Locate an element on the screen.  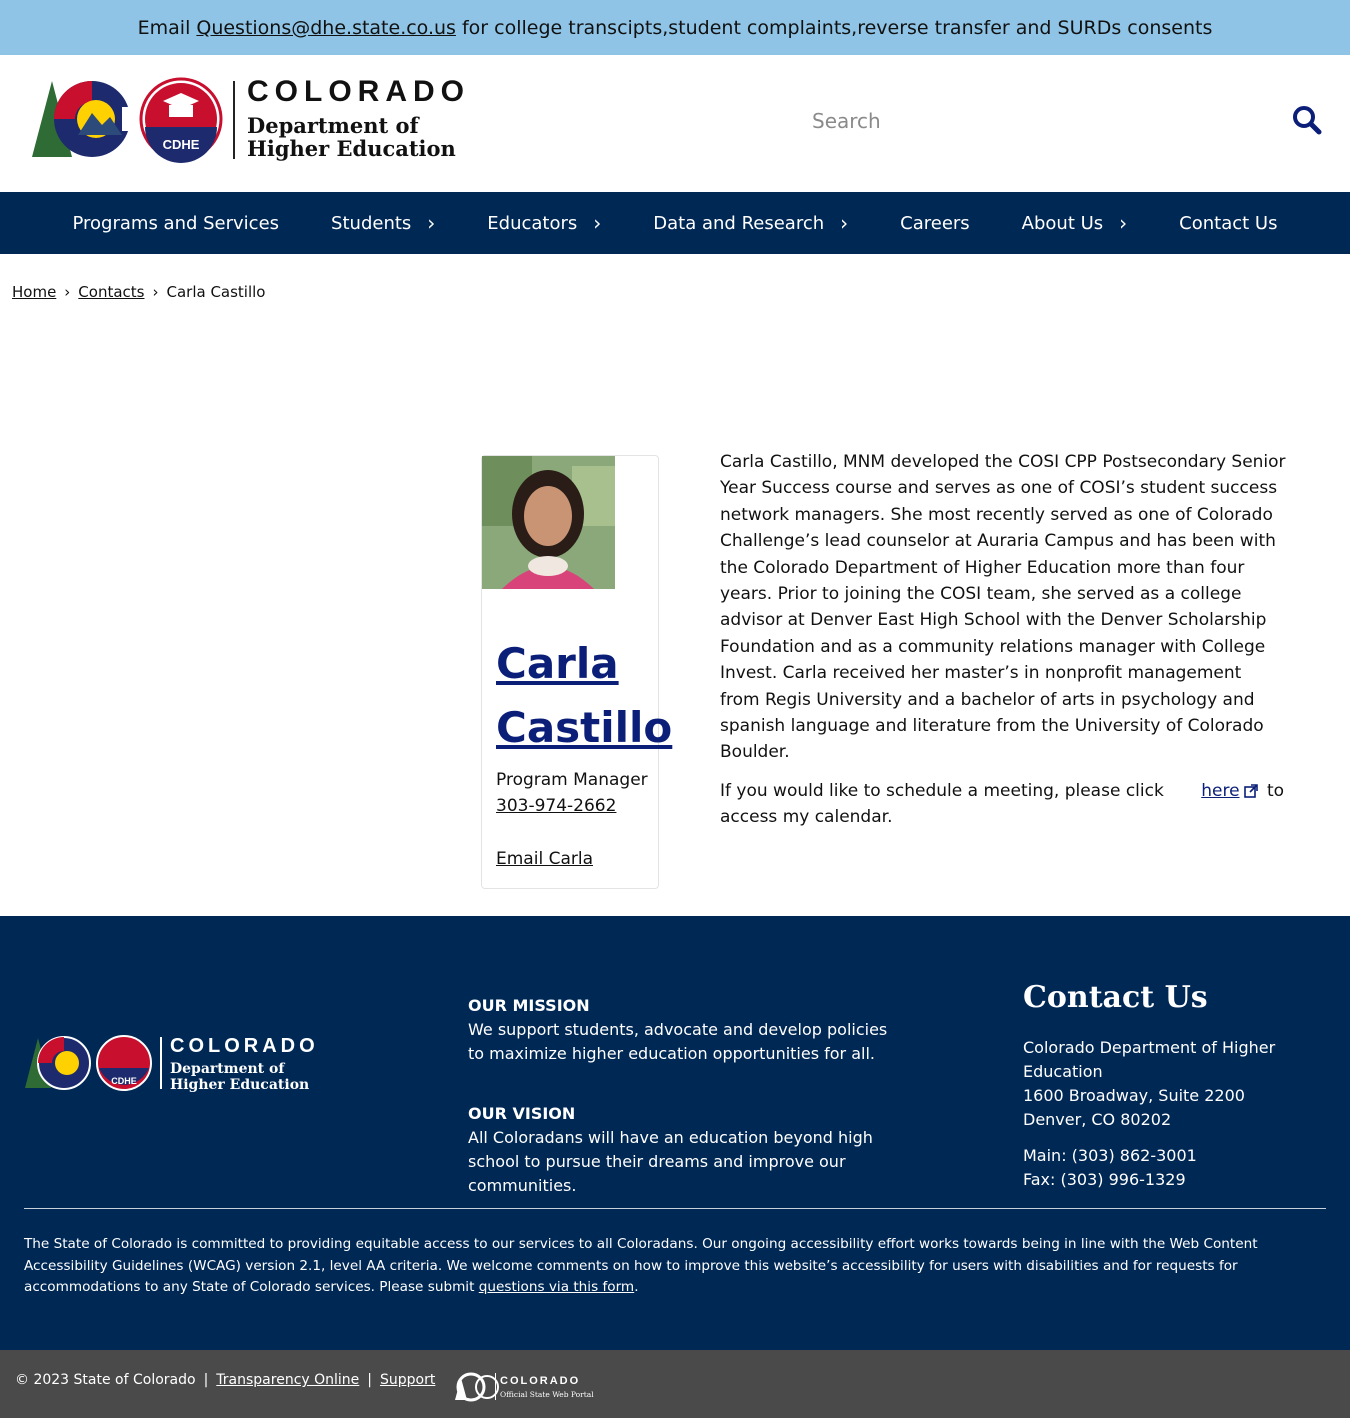
breadcrumb-contacts: Contacts is located at coordinates (111, 292).